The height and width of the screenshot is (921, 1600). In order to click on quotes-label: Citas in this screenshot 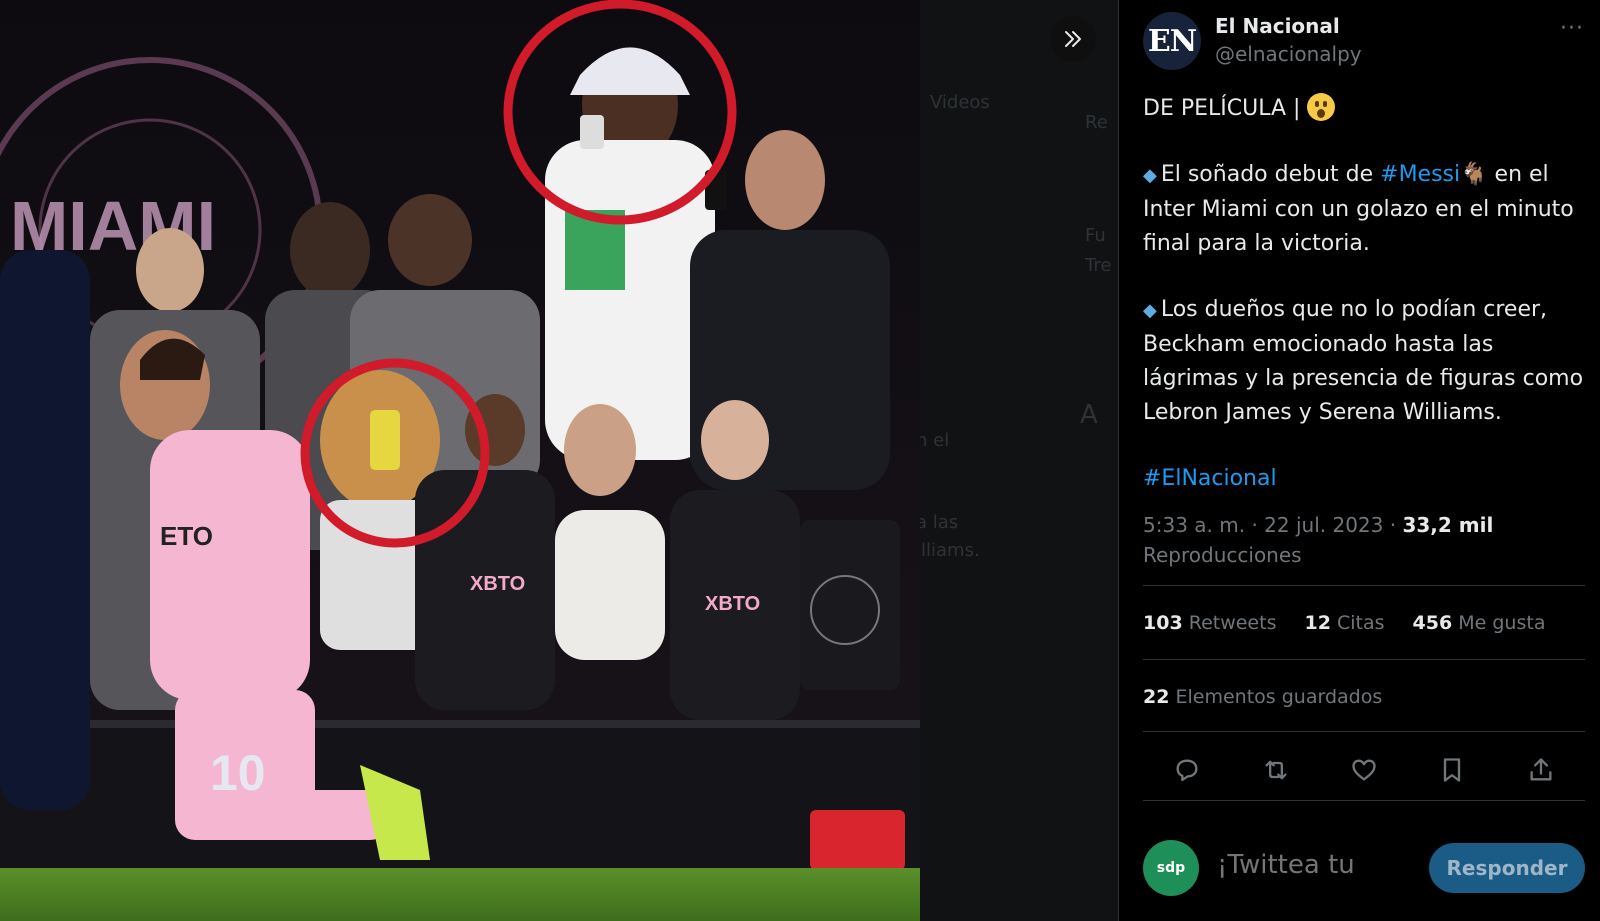, I will do `click(1360, 623)`.